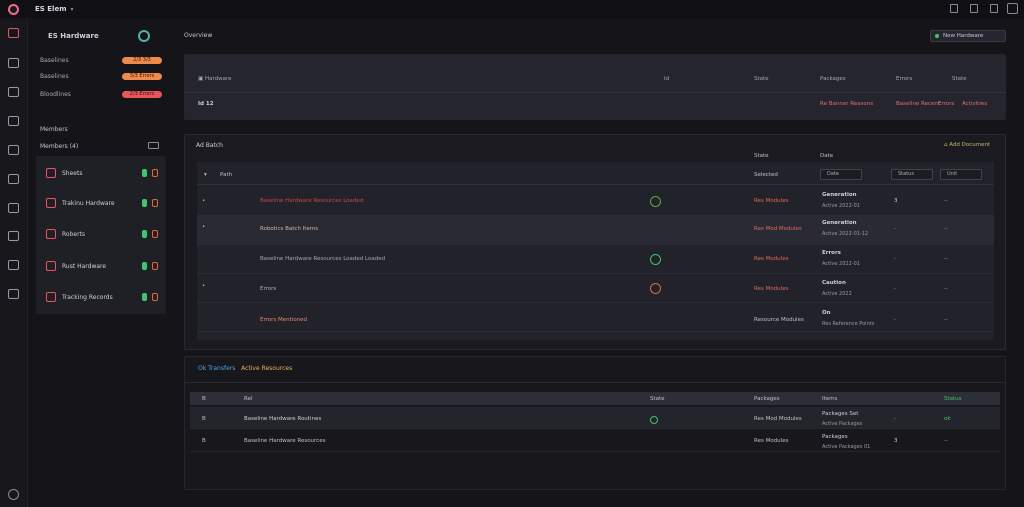 This screenshot has height=507, width=1024. I want to click on gear-icon, so click(13, 494).